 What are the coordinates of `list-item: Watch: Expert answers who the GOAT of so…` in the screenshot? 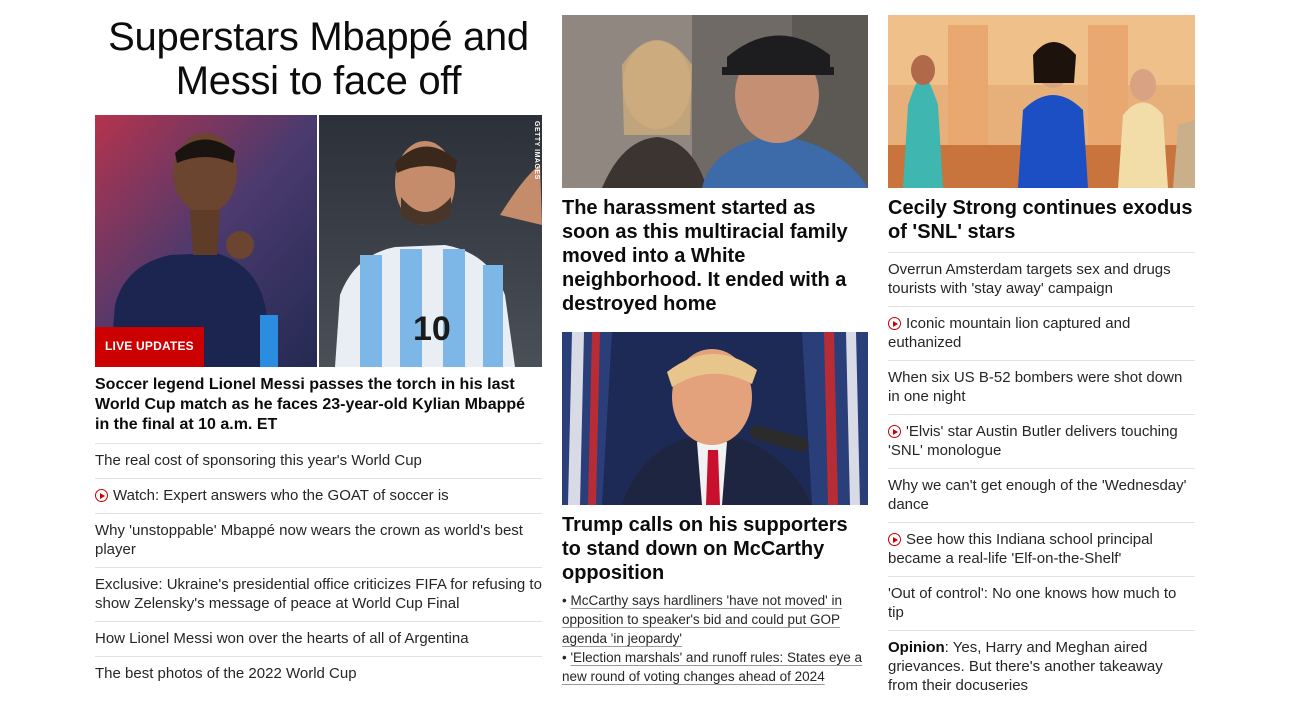 It's located at (318, 495).